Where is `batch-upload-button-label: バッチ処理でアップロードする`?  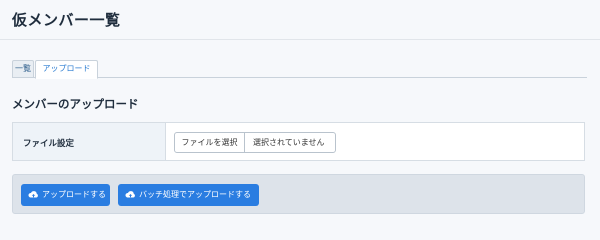 batch-upload-button-label: バッチ処理でアップロードする is located at coordinates (195, 194).